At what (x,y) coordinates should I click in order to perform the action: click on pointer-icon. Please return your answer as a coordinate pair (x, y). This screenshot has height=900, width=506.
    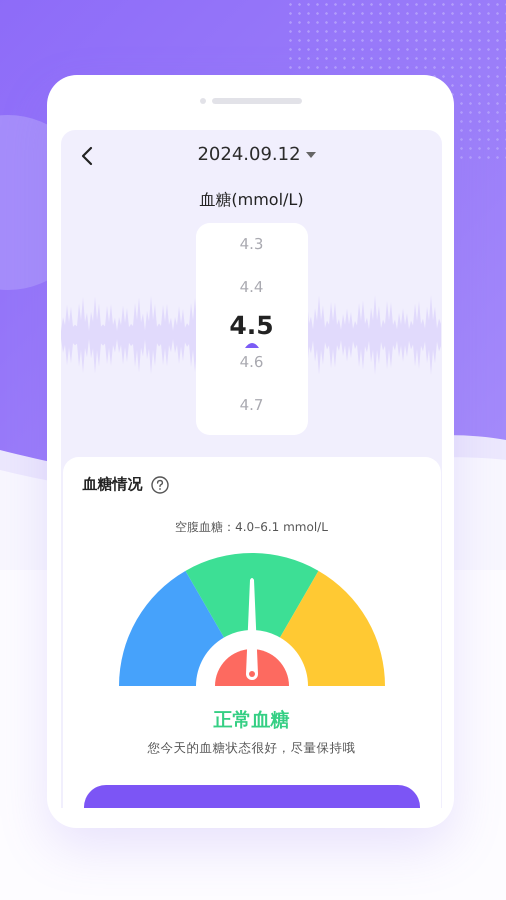
    Looking at the image, I should click on (251, 344).